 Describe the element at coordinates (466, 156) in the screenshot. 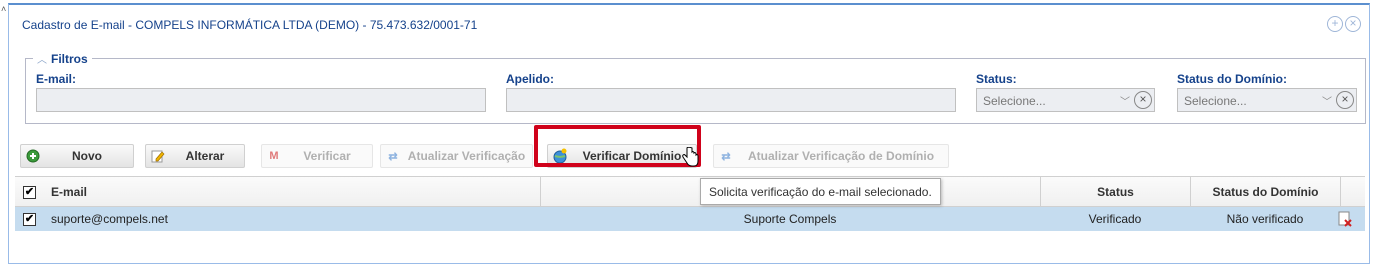

I see `atualizar-verificacao-button-label: Atualizar Verificação` at that location.